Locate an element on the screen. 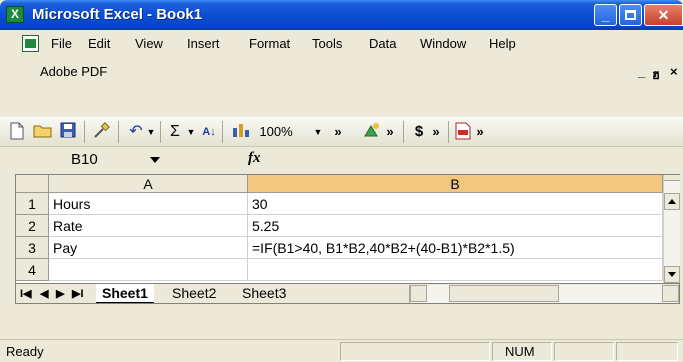  first-sheet-icon: I◀ is located at coordinates (26, 293).